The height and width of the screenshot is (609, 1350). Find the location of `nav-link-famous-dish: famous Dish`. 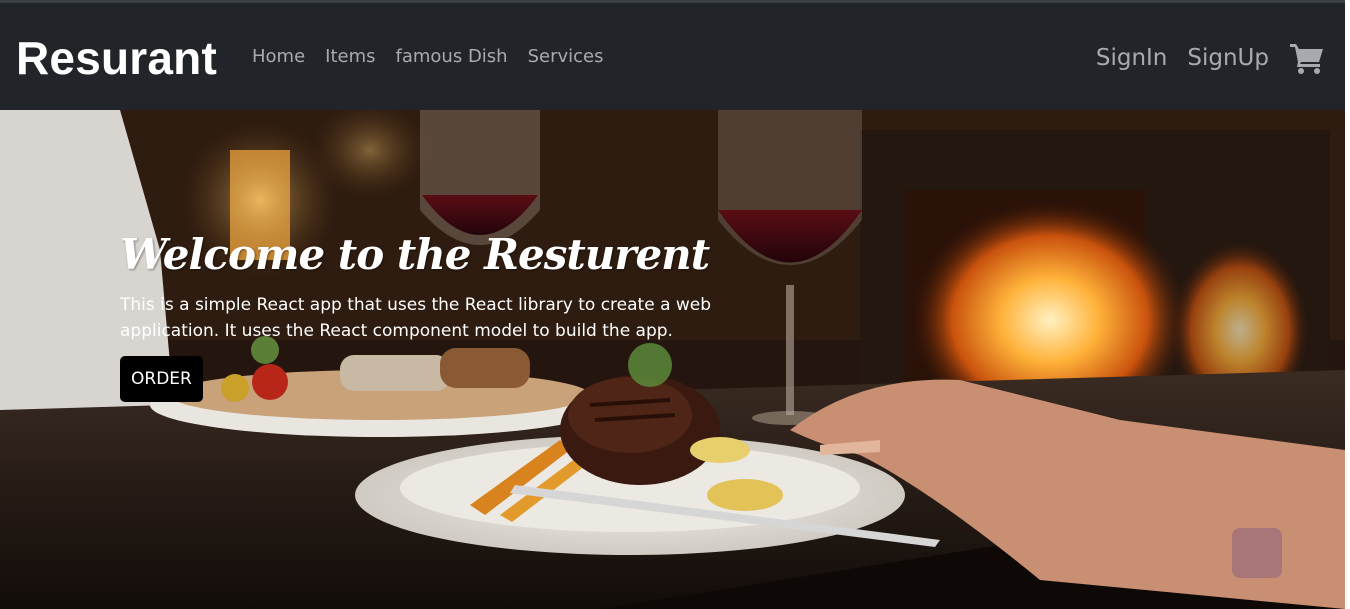

nav-link-famous-dish: famous Dish is located at coordinates (452, 57).